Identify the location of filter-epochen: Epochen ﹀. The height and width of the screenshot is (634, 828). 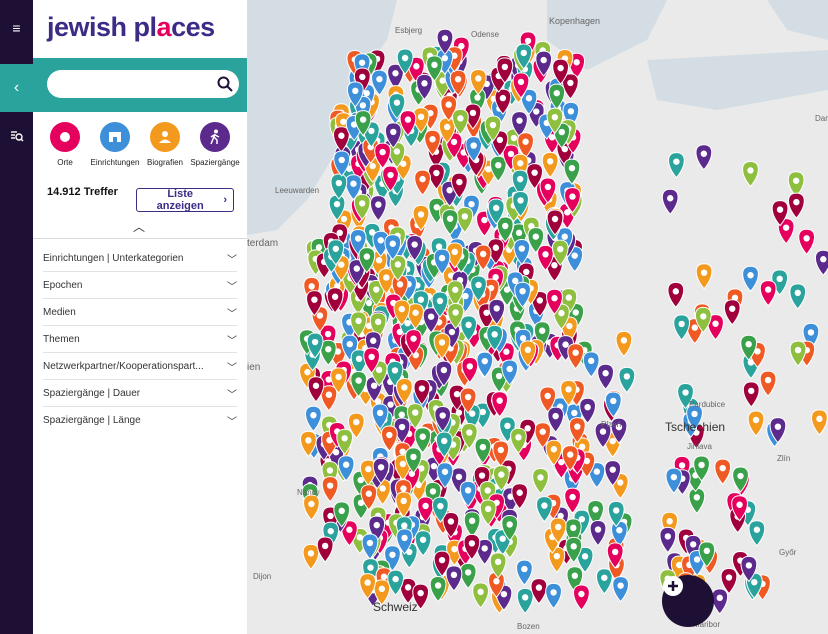
(140, 285).